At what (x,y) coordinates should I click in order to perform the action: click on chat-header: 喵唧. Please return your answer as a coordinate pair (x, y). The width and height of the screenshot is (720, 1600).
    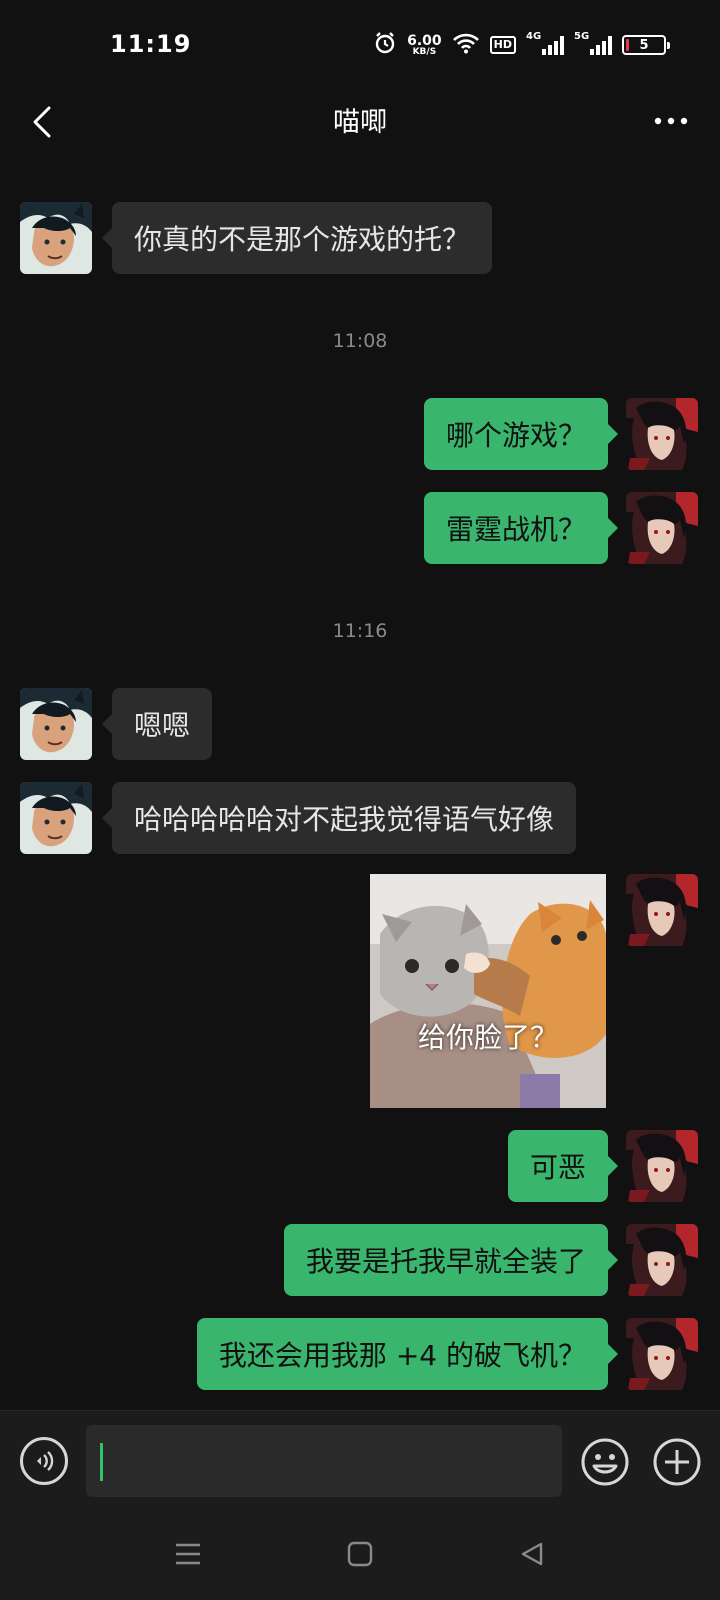
    Looking at the image, I should click on (360, 128).